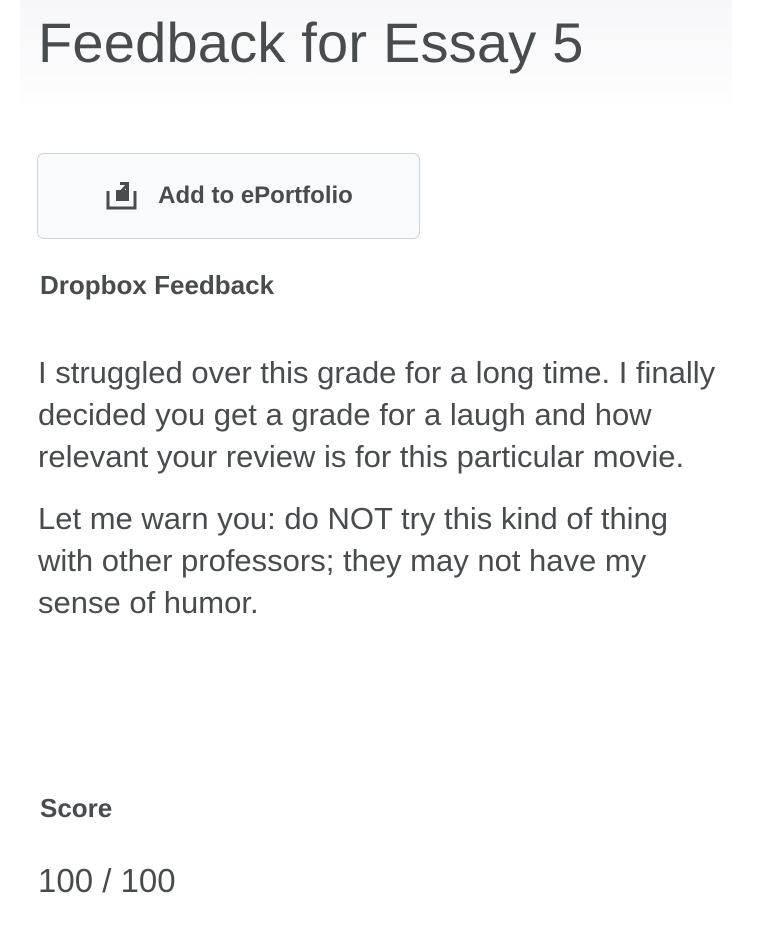  Describe the element at coordinates (311, 42) in the screenshot. I see `page-title: Feedback for Essay 5` at that location.